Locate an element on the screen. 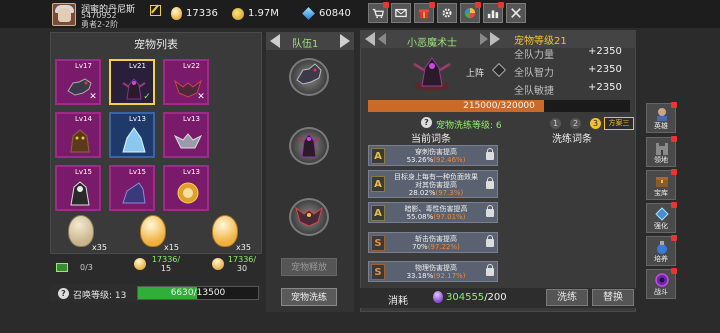  pet-level: Lv13 is located at coordinates (137, 119).